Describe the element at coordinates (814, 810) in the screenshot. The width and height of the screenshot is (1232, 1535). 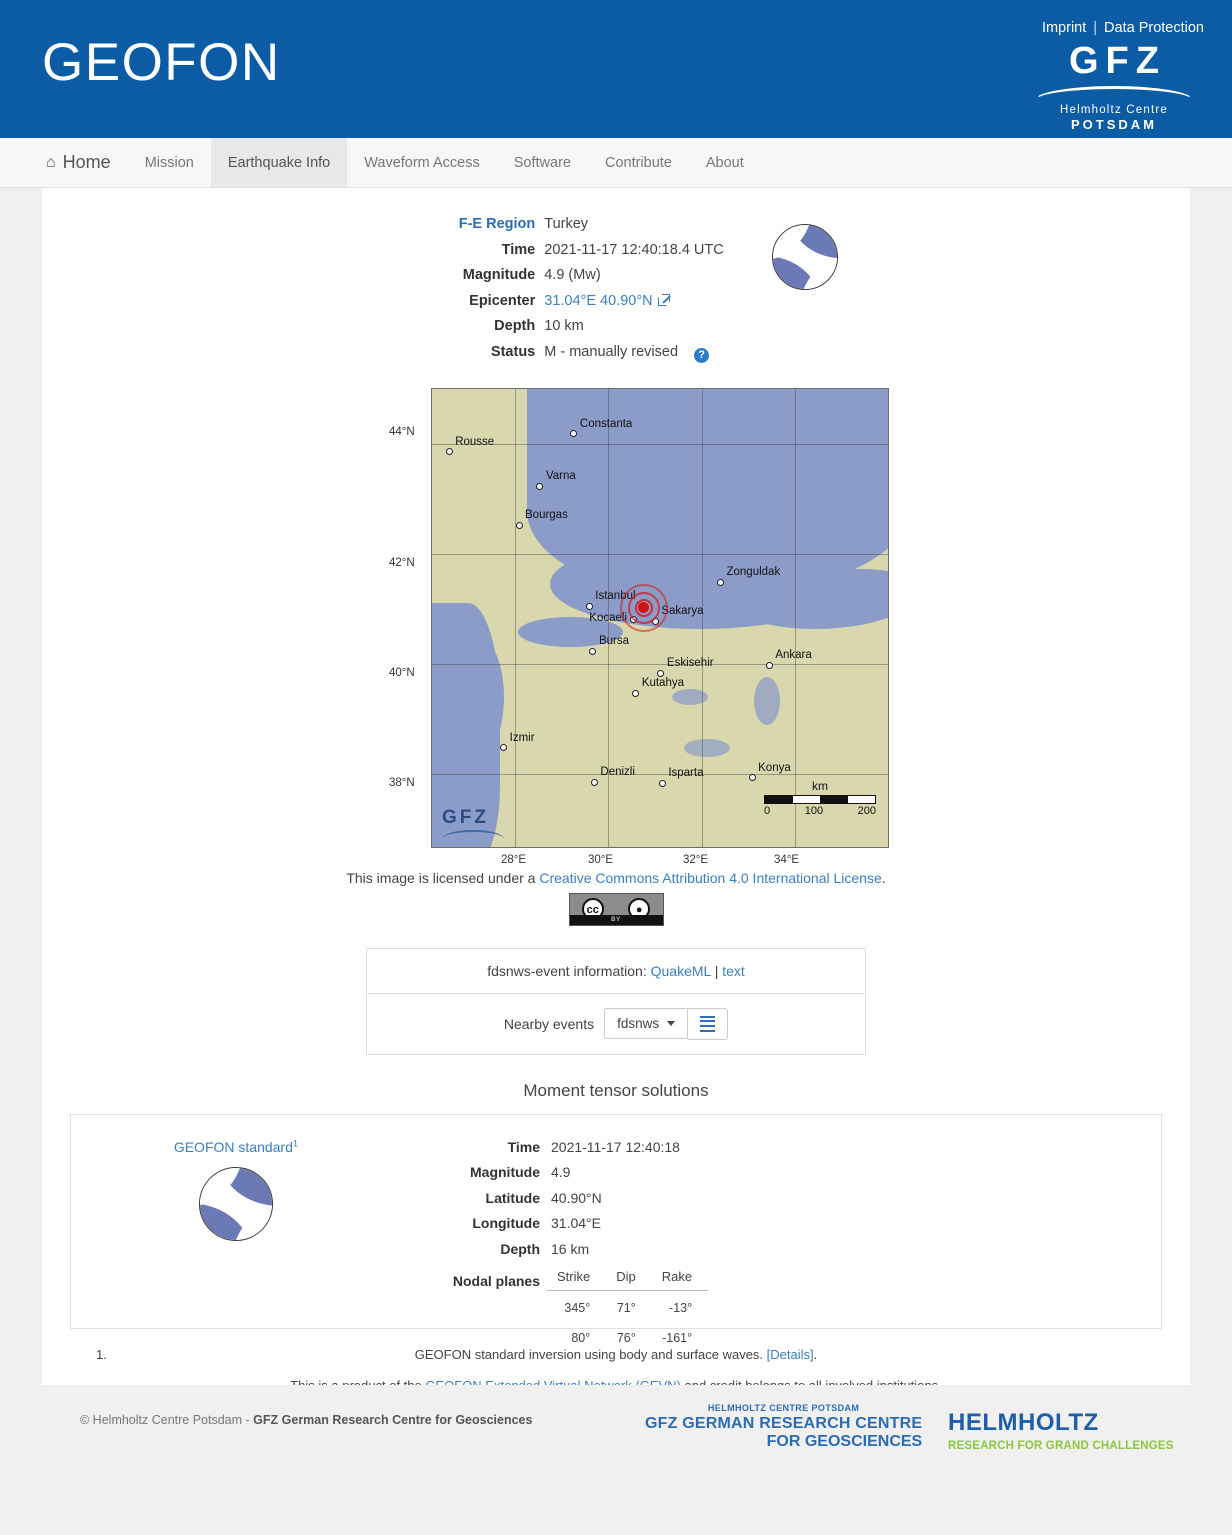
I see `map-scale-tick-1: 100` at that location.